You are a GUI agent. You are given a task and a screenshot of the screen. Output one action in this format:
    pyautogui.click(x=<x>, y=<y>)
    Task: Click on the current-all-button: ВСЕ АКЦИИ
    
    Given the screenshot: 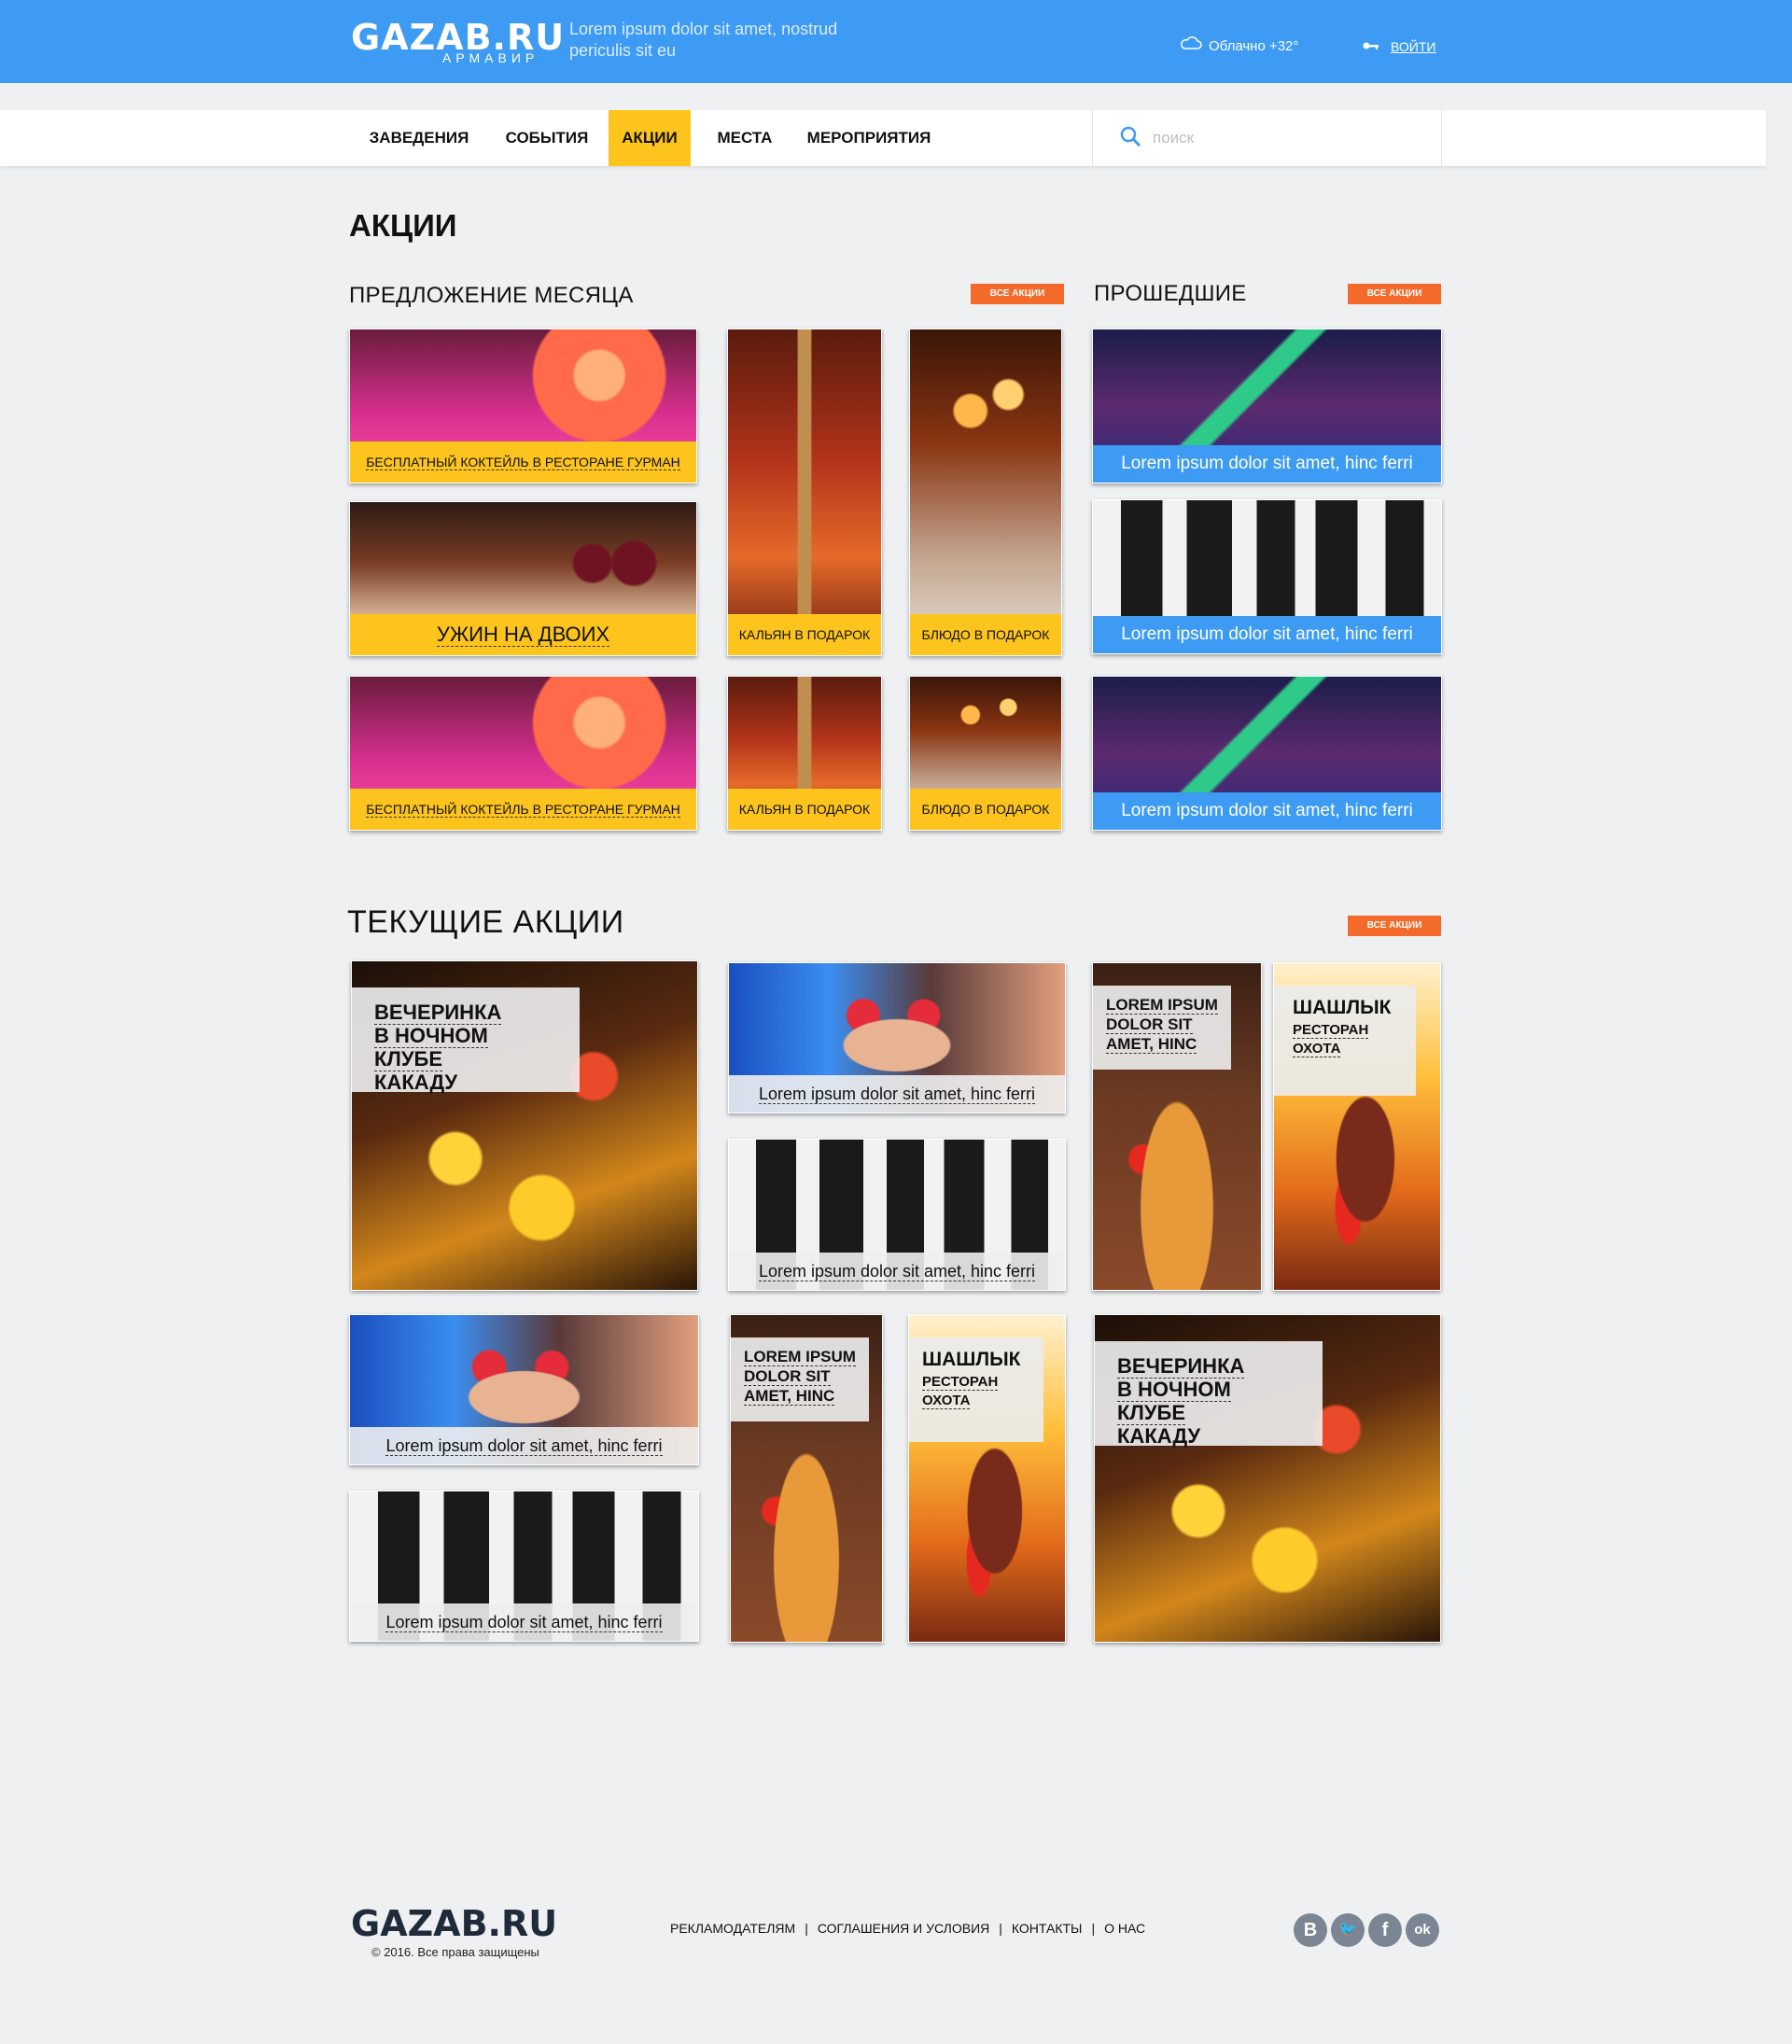 What is the action you would take?
    pyautogui.click(x=1394, y=926)
    